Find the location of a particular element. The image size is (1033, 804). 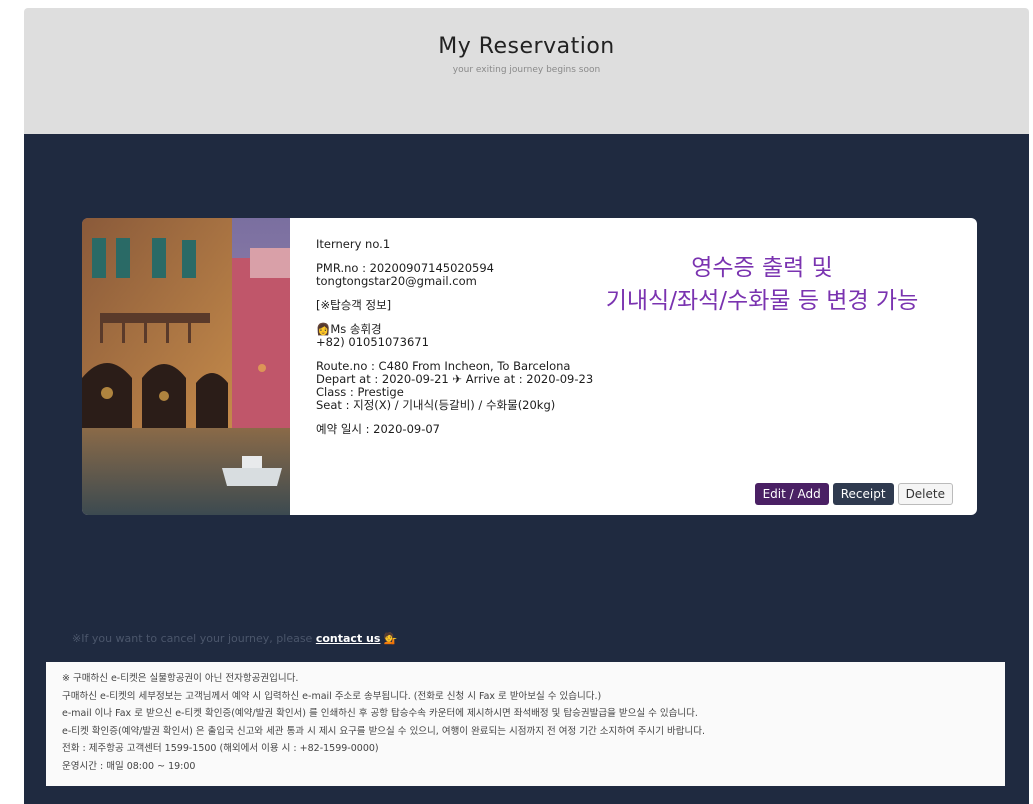

delete-button: Delete is located at coordinates (925, 494).